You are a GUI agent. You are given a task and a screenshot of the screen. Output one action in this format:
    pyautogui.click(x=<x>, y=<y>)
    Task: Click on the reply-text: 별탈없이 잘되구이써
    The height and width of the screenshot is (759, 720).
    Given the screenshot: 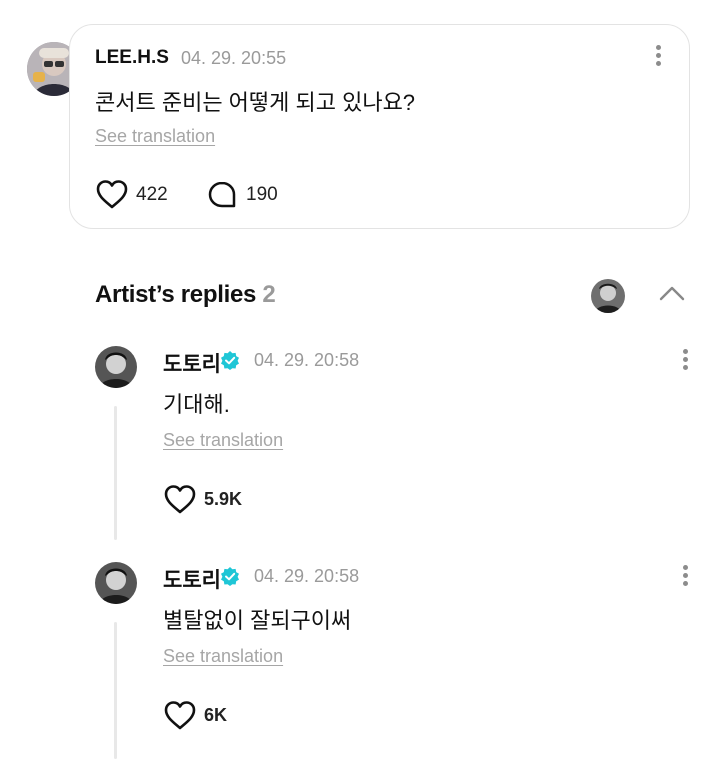 What is the action you would take?
    pyautogui.click(x=257, y=620)
    